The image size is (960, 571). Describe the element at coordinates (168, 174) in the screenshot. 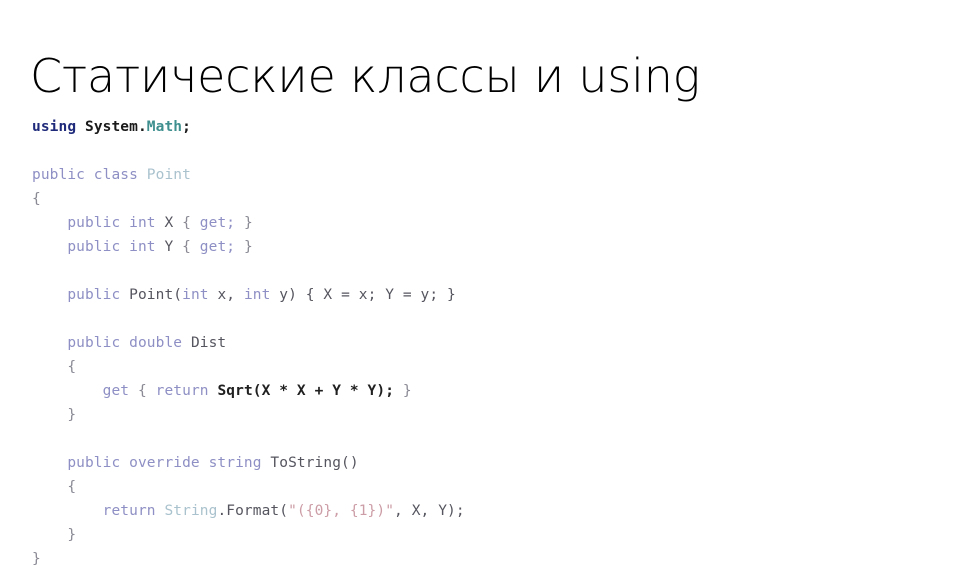

I see `code-token: Point` at that location.